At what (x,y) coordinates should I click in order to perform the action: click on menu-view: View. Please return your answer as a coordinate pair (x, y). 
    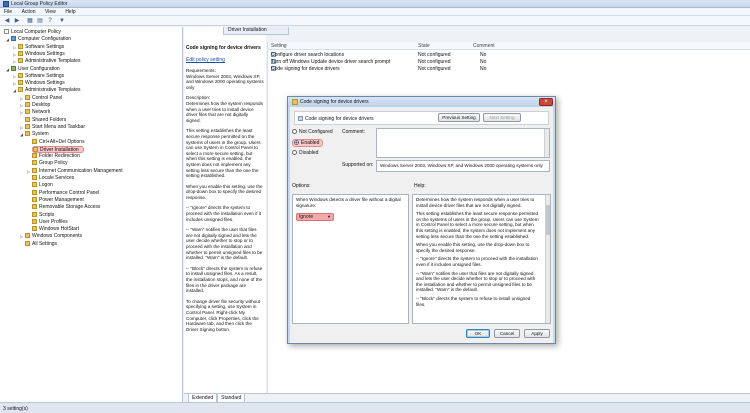
    Looking at the image, I should click on (50, 12).